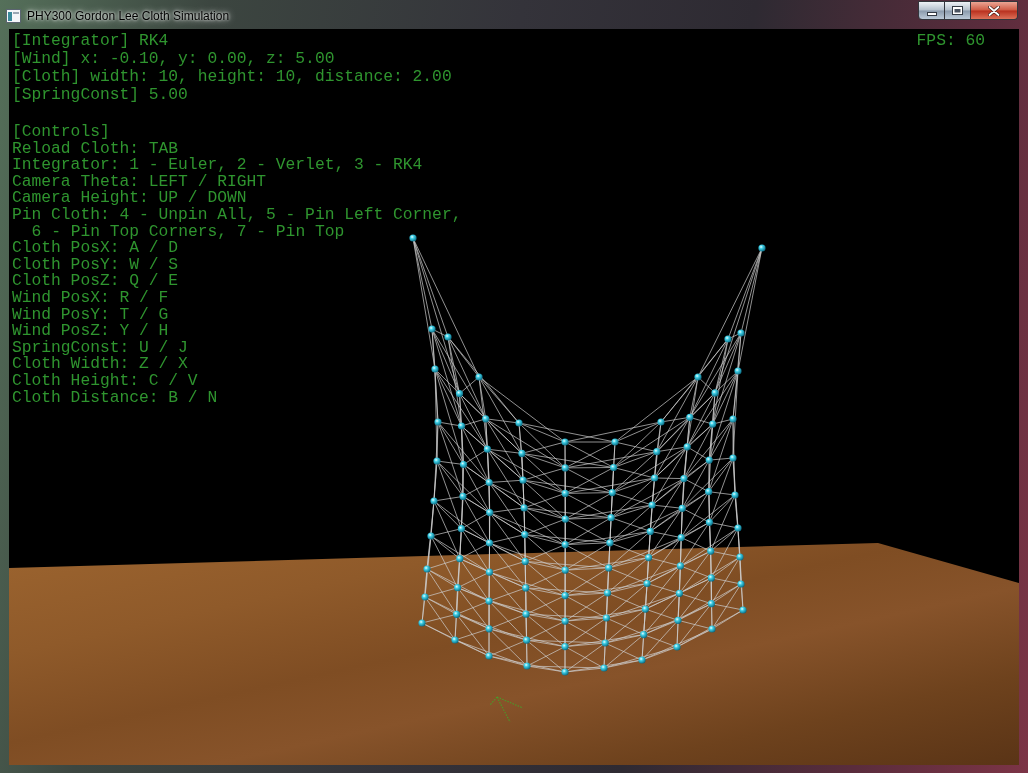 This screenshot has height=773, width=1028. What do you see at coordinates (217, 165) in the screenshot?
I see `control-hint: Integrator: 1 - Euler, 2 - Verlet, 3 - RK4` at bounding box center [217, 165].